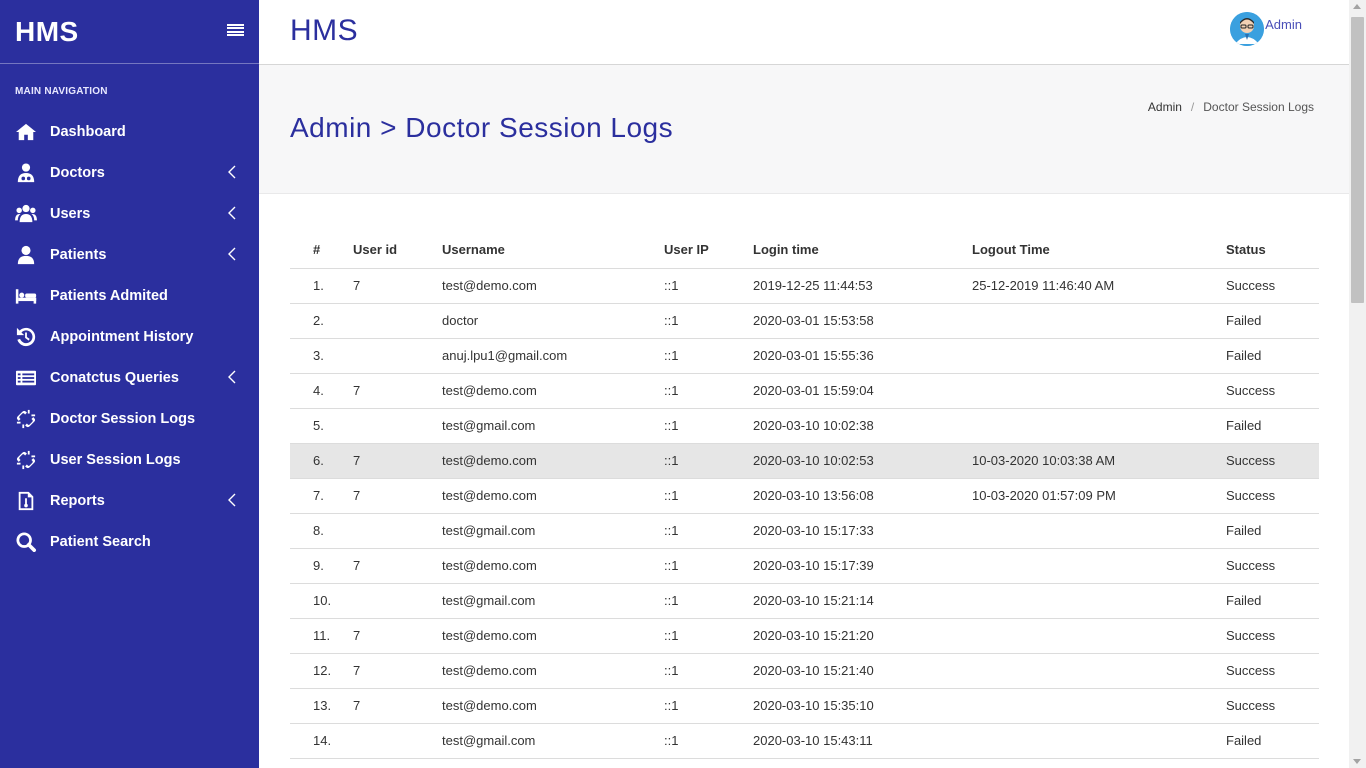 This screenshot has width=1366, height=768. I want to click on cell-row-number: 13., so click(321, 706).